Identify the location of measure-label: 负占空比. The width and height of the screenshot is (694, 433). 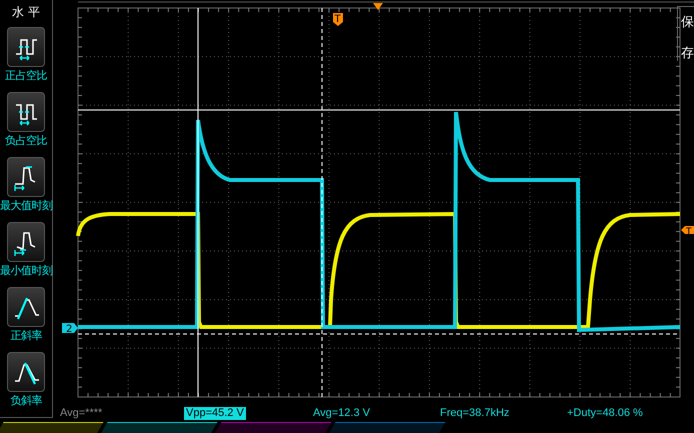
(26, 141).